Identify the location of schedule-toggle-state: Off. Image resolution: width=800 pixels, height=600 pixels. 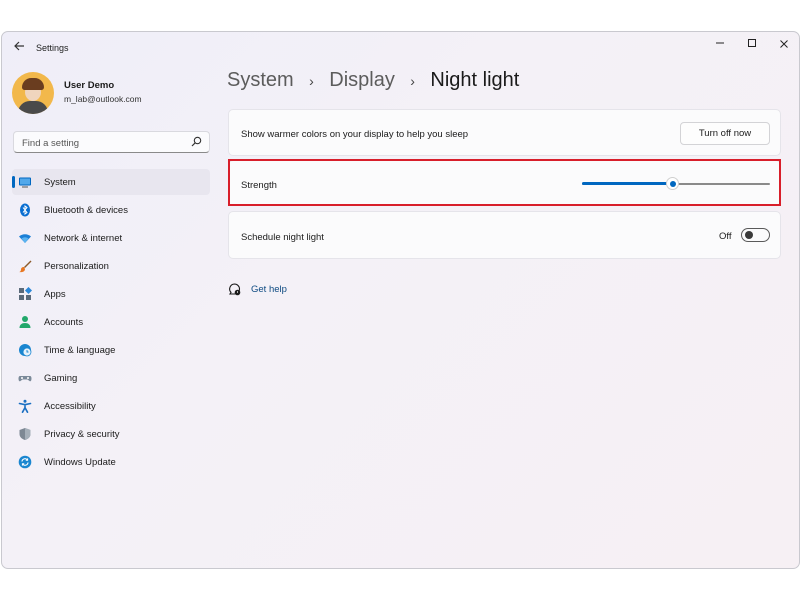
(725, 236).